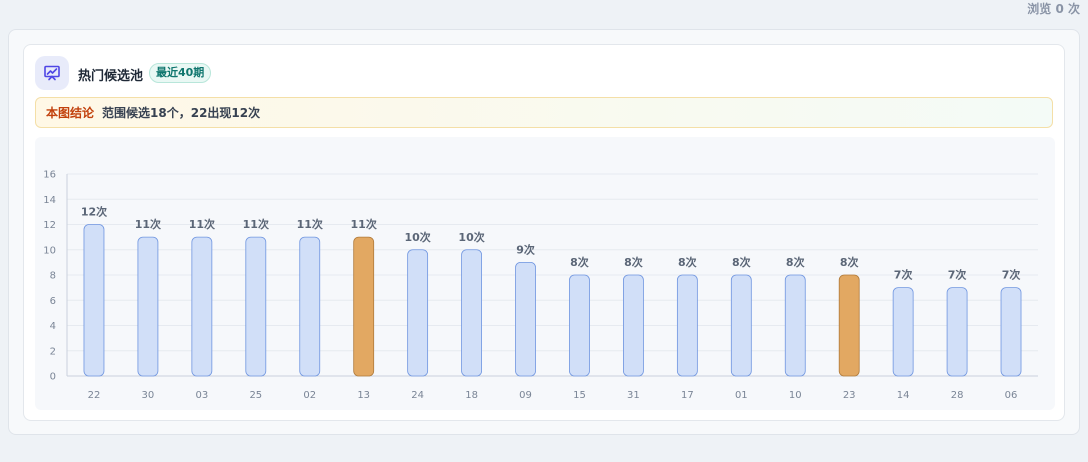 This screenshot has height=462, width=1088. What do you see at coordinates (255, 395) in the screenshot?
I see `x-tick-label: 25` at bounding box center [255, 395].